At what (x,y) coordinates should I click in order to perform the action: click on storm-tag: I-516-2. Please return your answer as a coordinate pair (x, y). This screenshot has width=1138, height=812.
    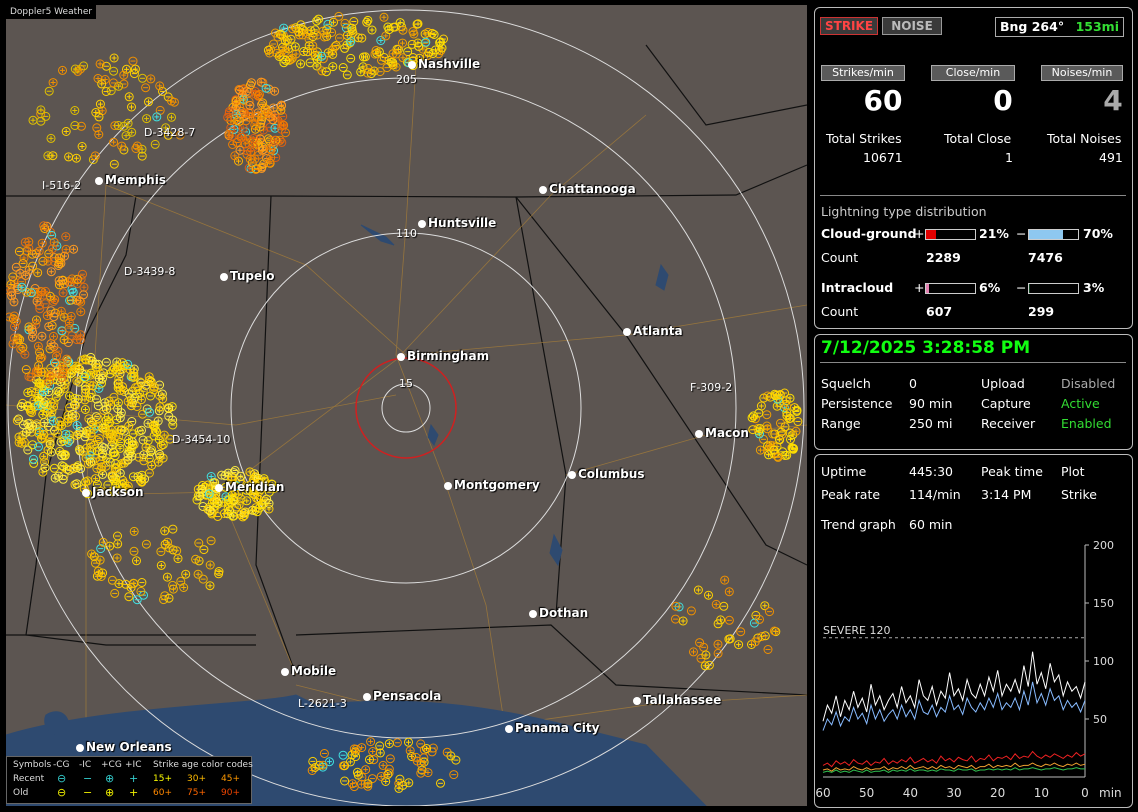
    Looking at the image, I should click on (61, 185).